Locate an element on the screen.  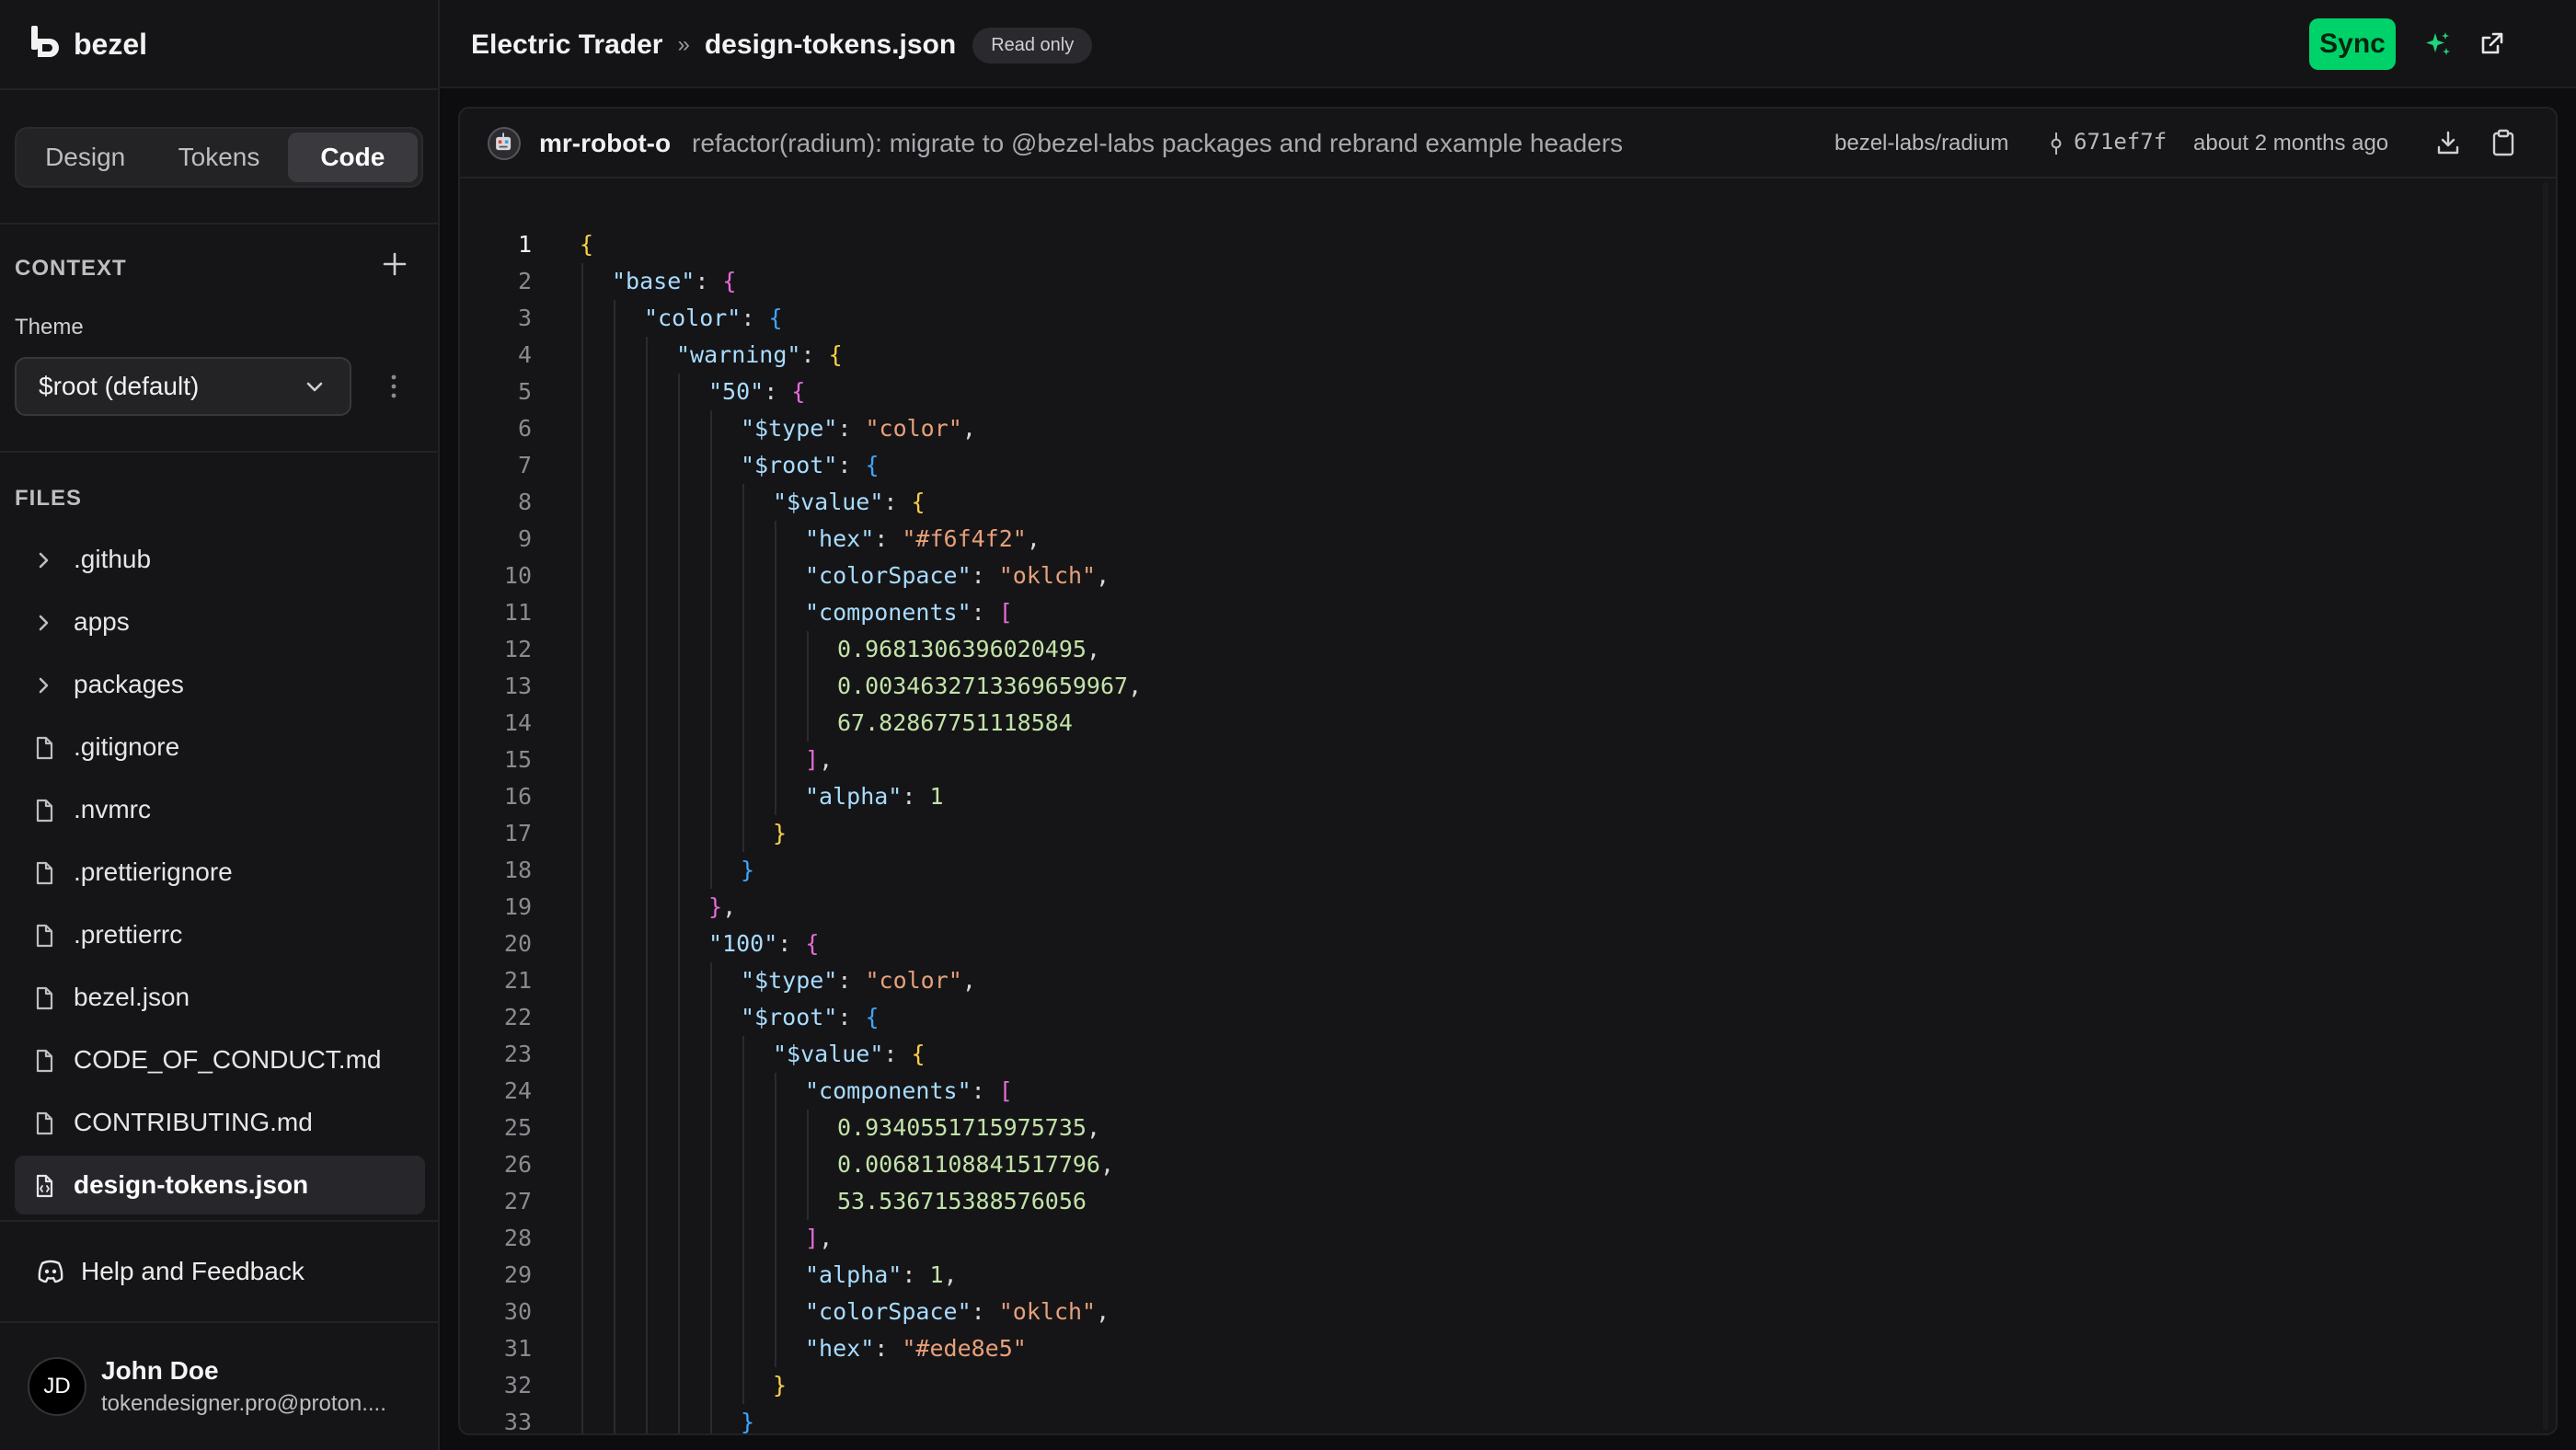
code-token: "warning" is located at coordinates (738, 355).